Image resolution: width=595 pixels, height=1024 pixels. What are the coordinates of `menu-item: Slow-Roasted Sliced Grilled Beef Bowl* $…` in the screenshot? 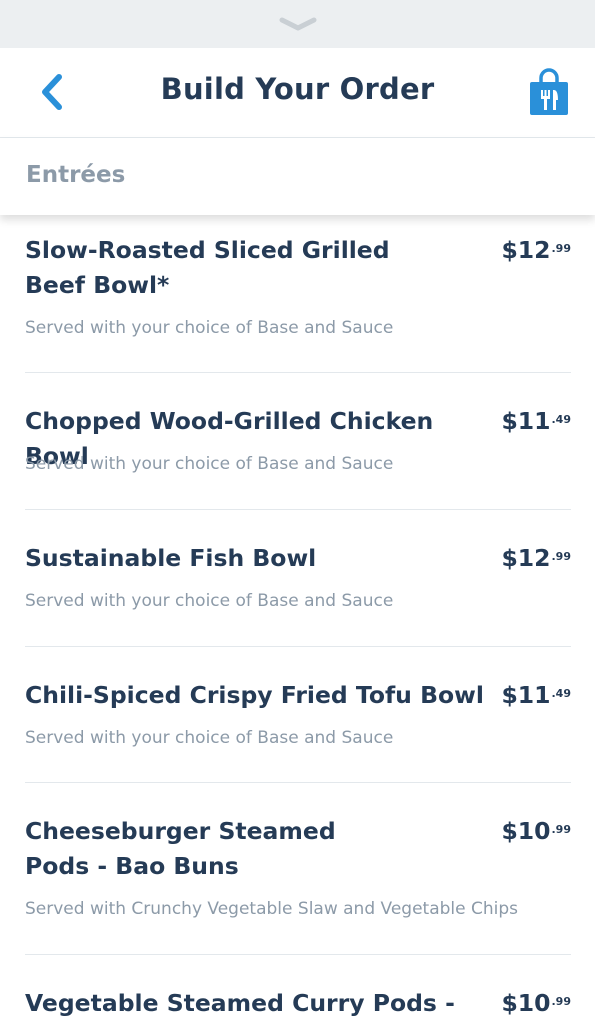 It's located at (298, 294).